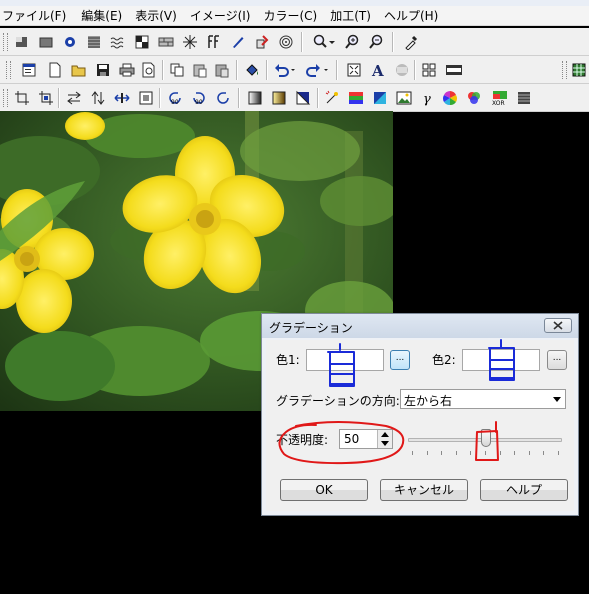  Describe the element at coordinates (223, 98) in the screenshot. I see `rotate-free-icon` at that location.